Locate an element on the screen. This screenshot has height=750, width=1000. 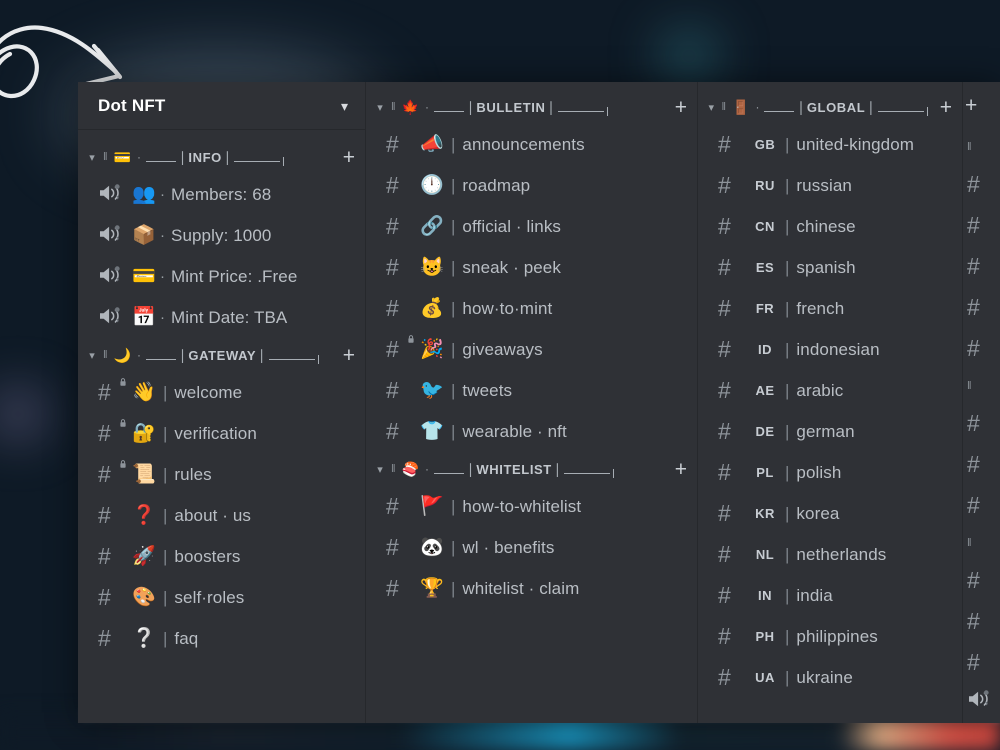
category-header-bulletin: ▾ ‖ 🍁 · ∣ BULLETIN ∣ + is located at coordinates (531, 107).